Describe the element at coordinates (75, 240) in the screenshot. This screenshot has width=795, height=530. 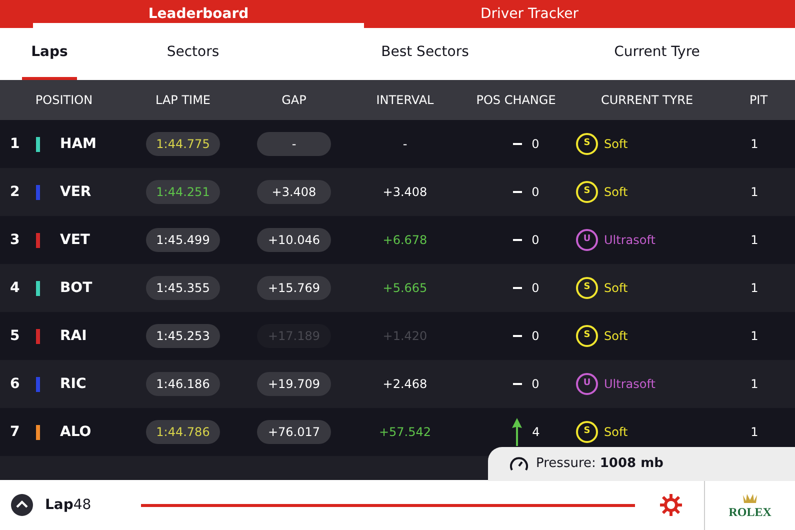
I see `driver-code: VET` at that location.